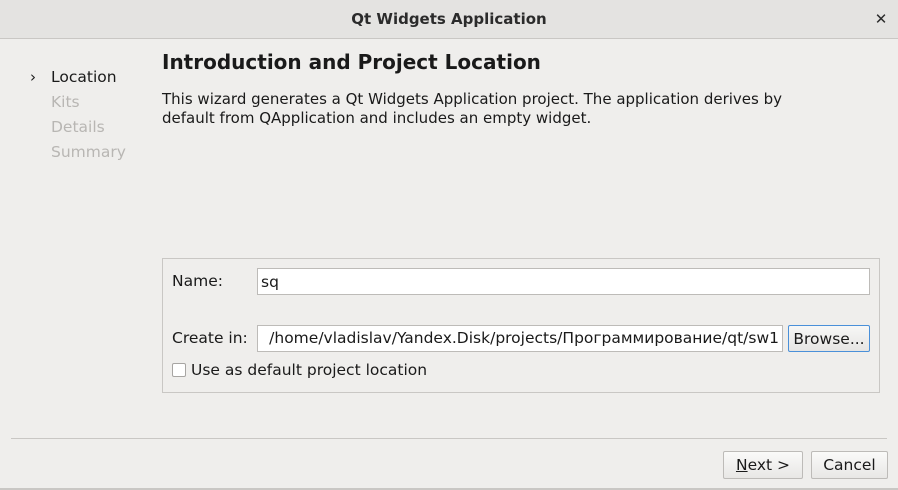  Describe the element at coordinates (84, 77) in the screenshot. I see `step-label: Location` at that location.